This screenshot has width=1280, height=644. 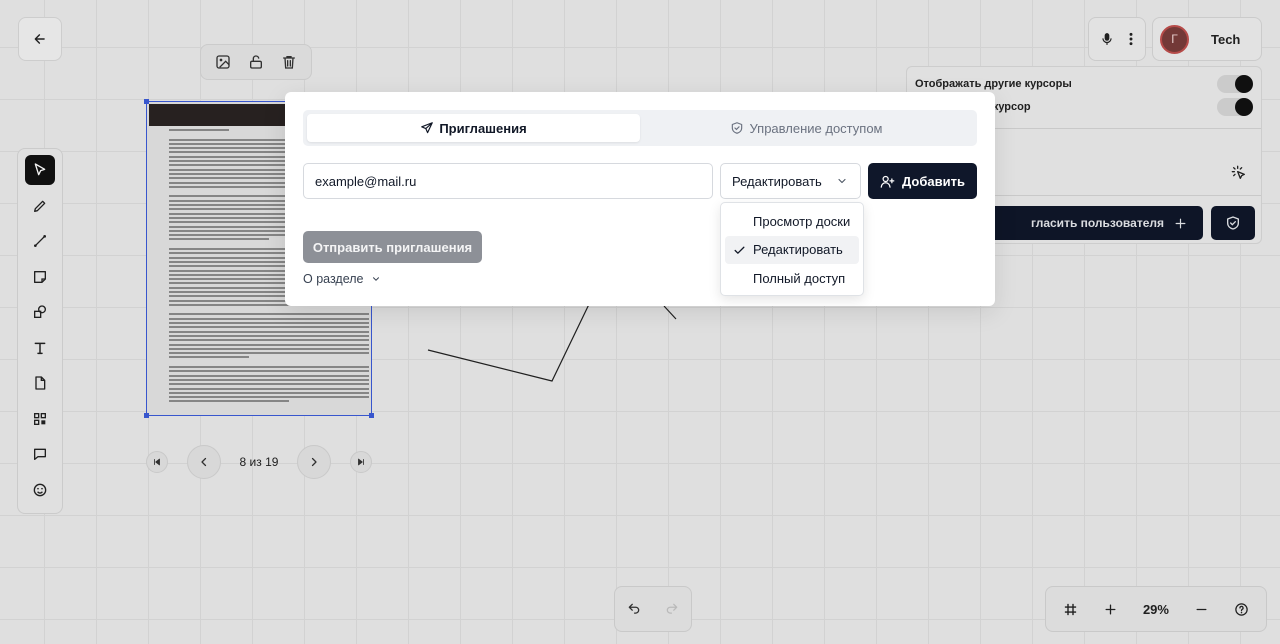 I want to click on role-option-edit: Редактировать, so click(x=792, y=249).